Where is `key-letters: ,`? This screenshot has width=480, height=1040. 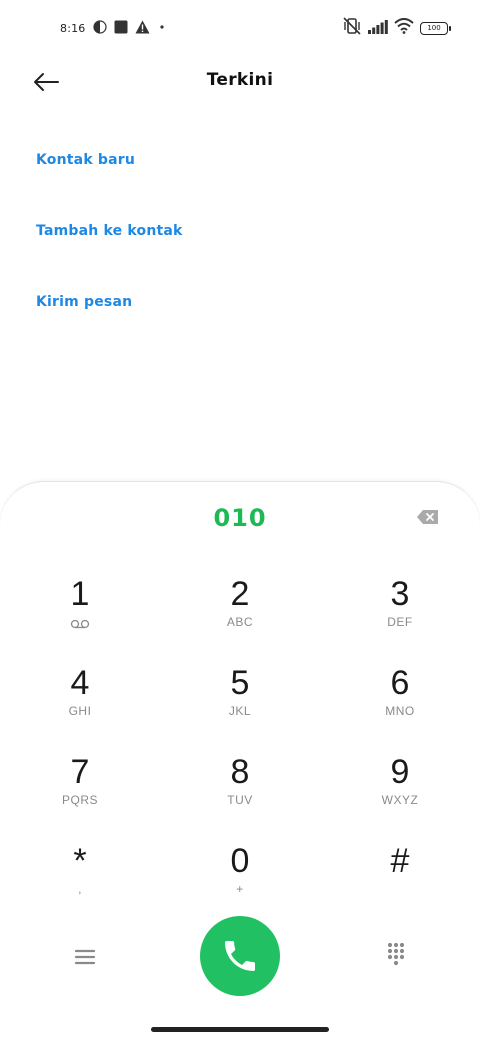 key-letters: , is located at coordinates (80, 889).